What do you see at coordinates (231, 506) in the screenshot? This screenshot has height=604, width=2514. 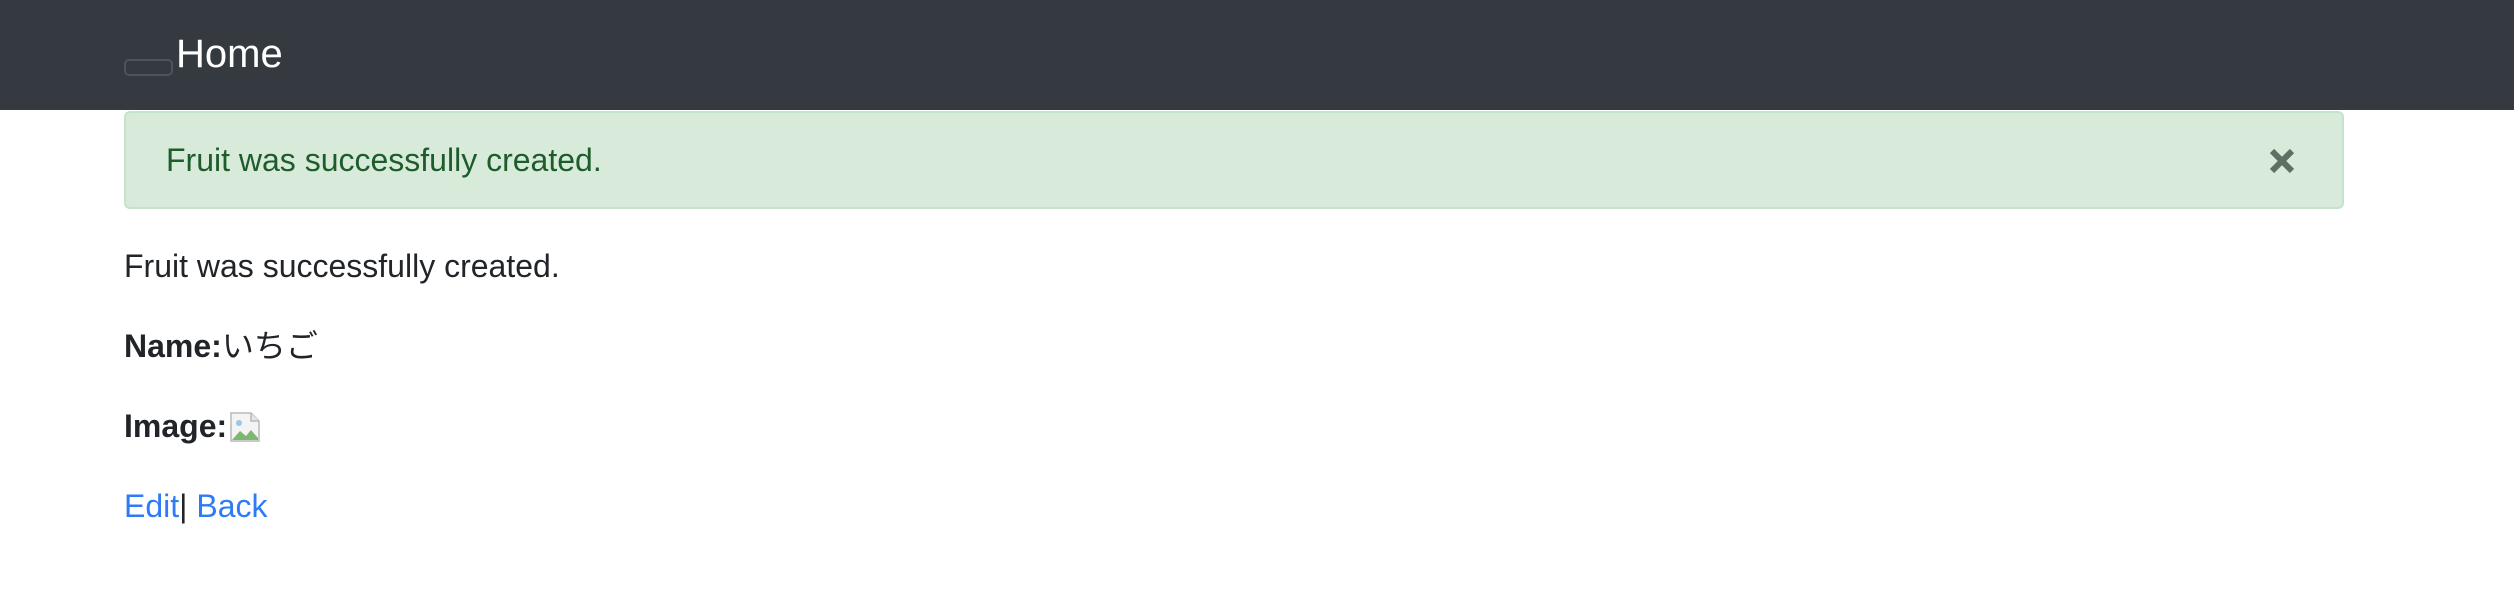 I see `back-link: Back` at bounding box center [231, 506].